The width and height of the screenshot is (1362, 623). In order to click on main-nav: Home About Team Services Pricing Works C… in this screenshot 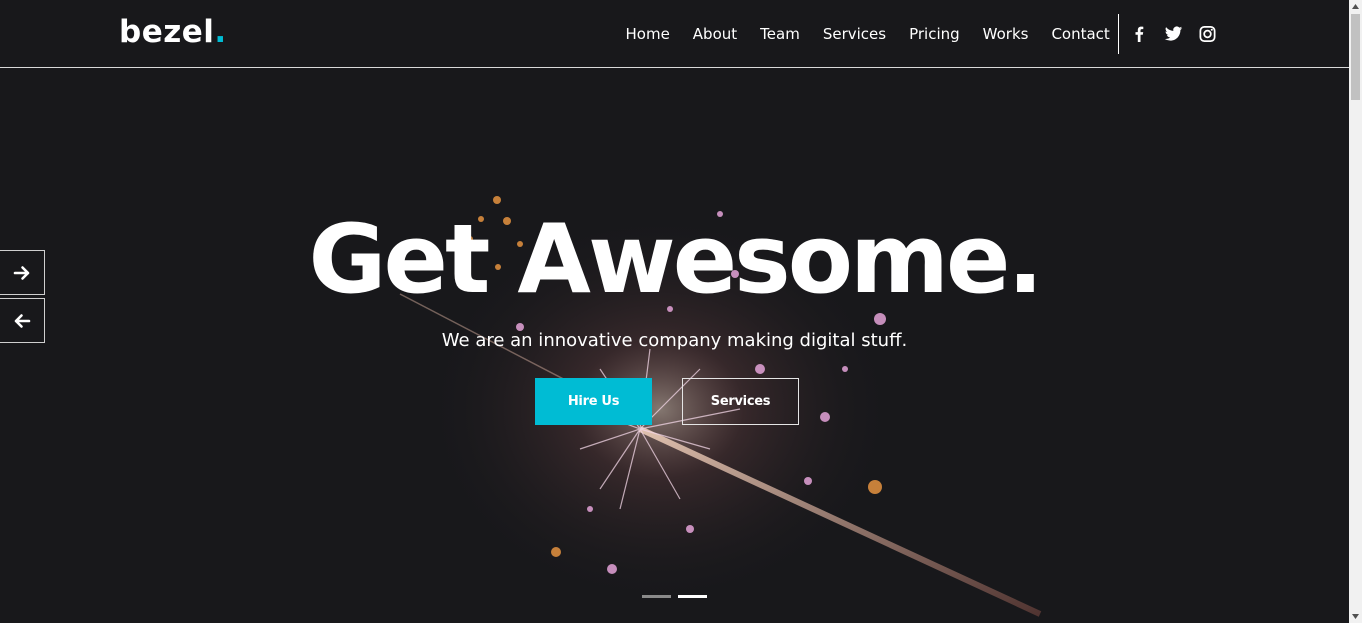, I will do `click(867, 34)`.